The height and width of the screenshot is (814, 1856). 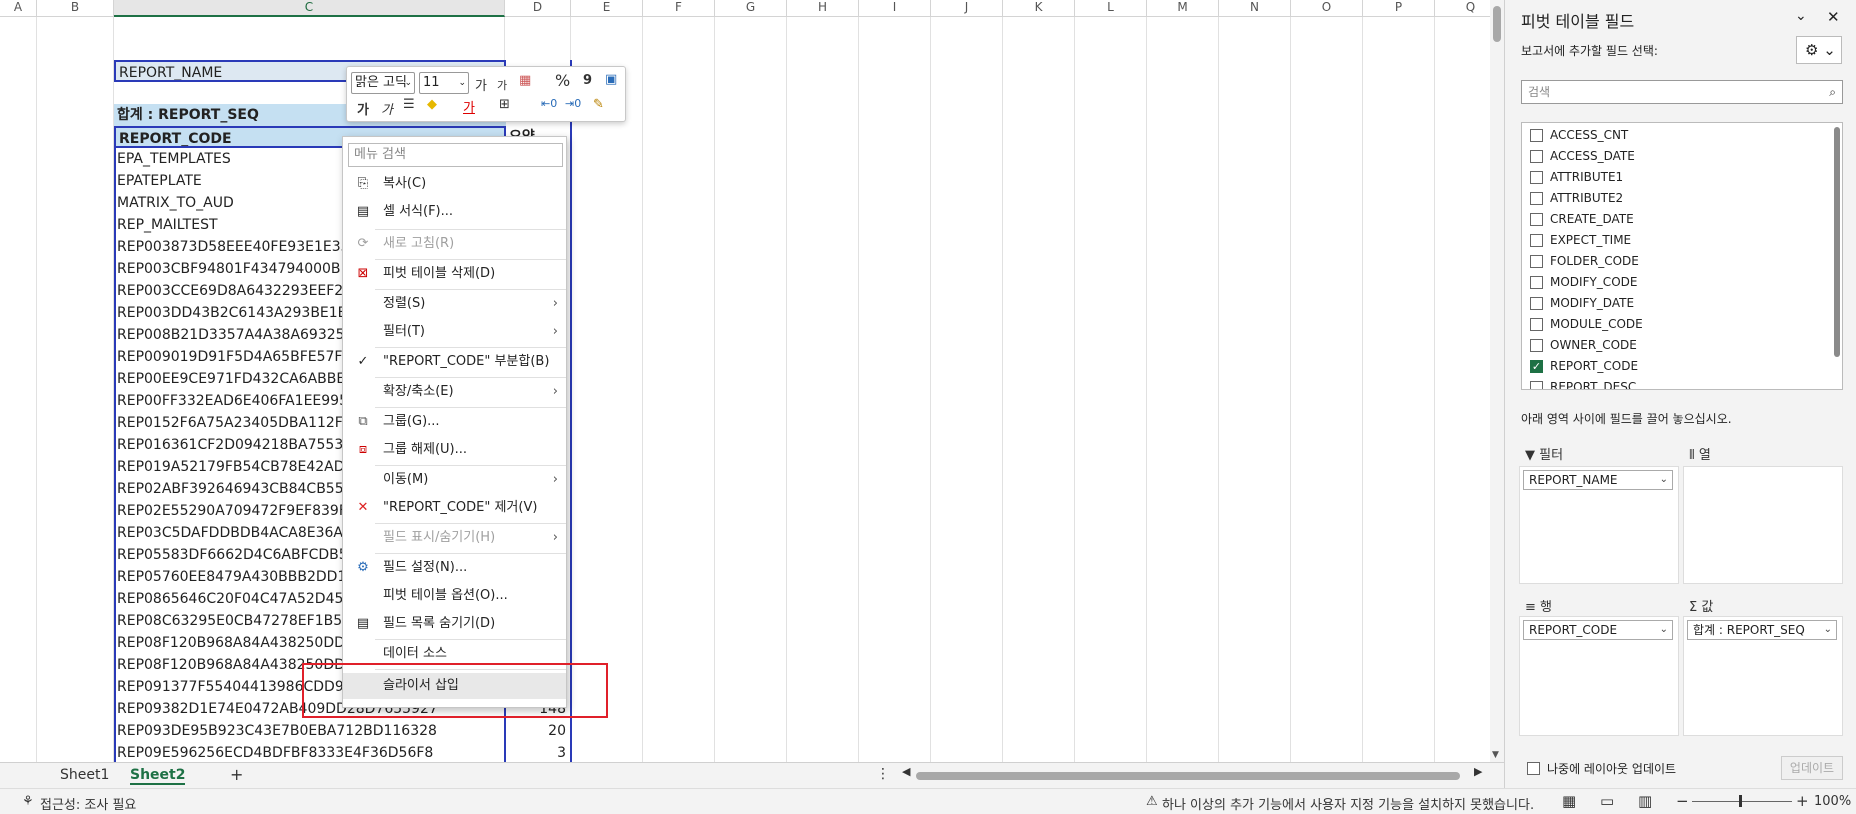 I want to click on column-header-l: L, so click(x=1111, y=8).